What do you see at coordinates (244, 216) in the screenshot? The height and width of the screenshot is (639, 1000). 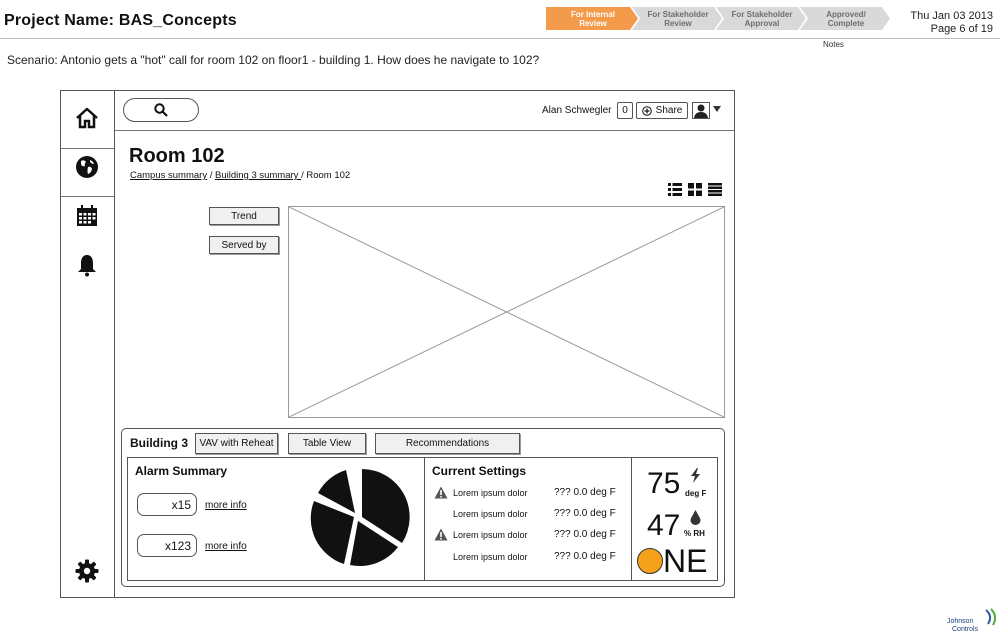 I see `trend-button: Trend` at bounding box center [244, 216].